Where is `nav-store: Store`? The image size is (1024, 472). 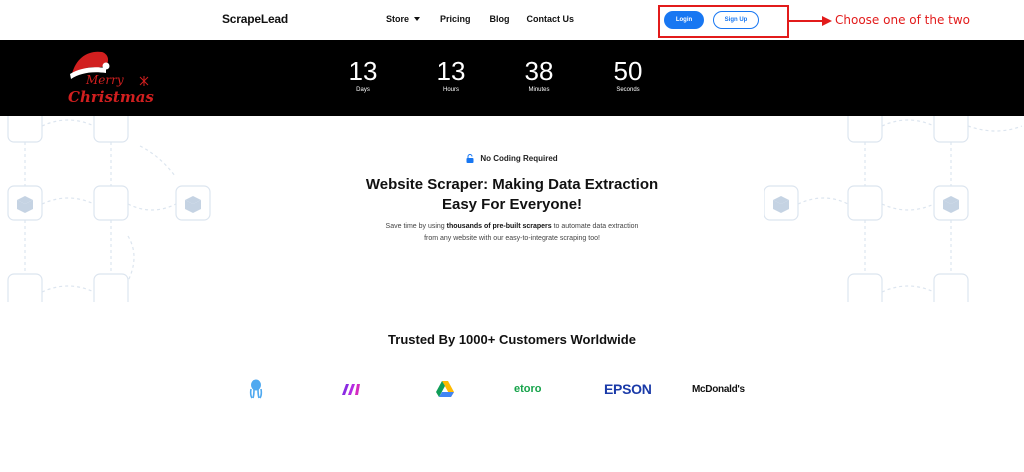 nav-store: Store is located at coordinates (403, 19).